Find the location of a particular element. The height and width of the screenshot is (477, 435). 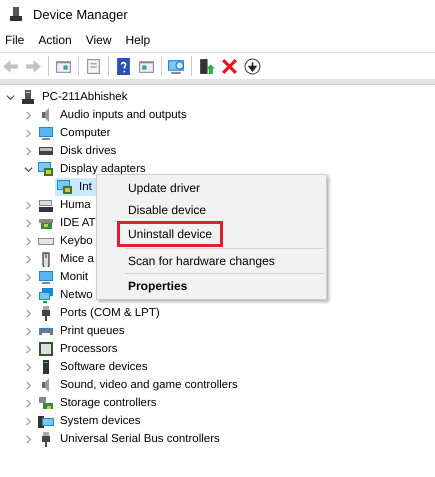

menu-item: Action is located at coordinates (55, 40).